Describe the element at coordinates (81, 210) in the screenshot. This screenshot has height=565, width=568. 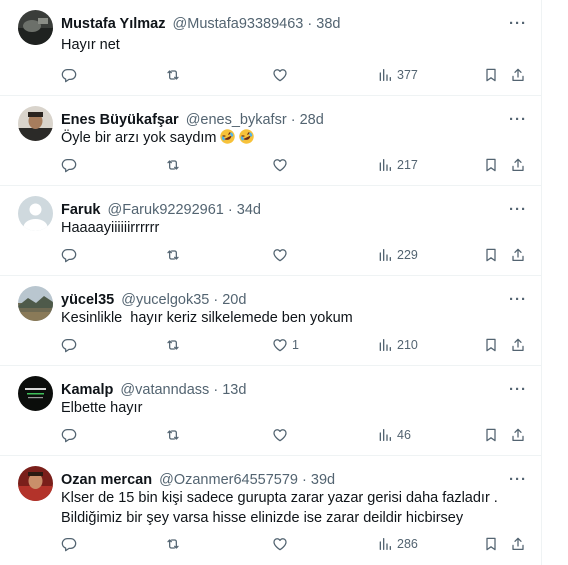
I see `display-name: Faruk` at that location.